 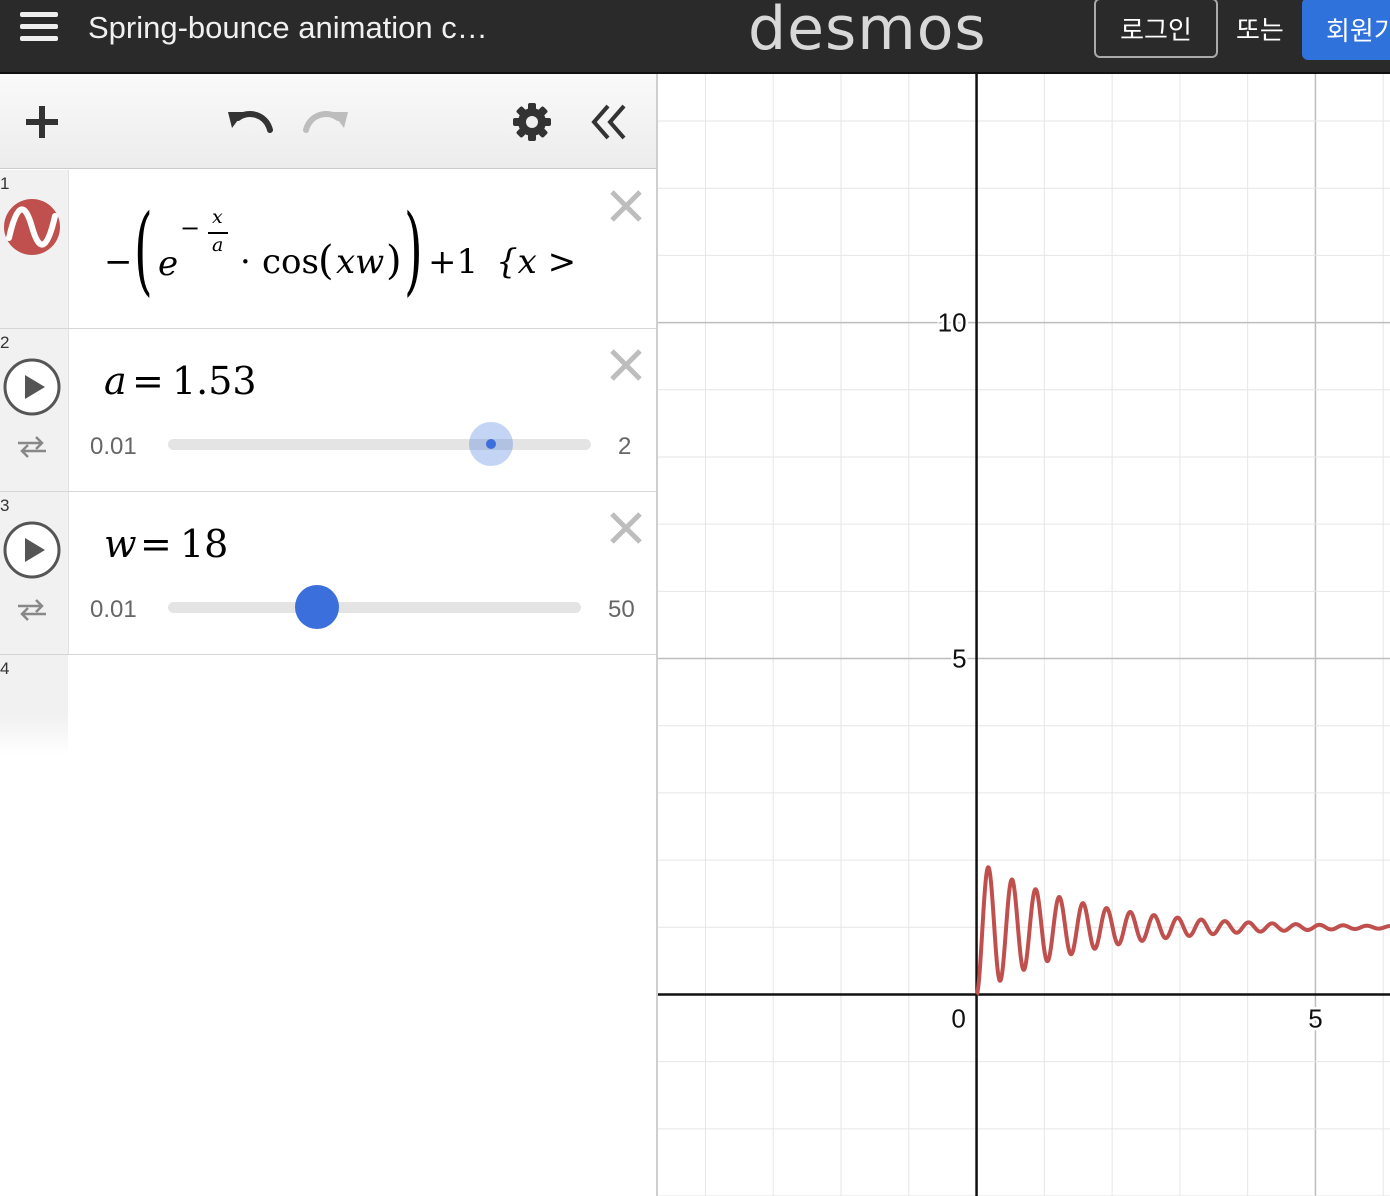 What do you see at coordinates (621, 610) in the screenshot?
I see `slider-max: 50` at bounding box center [621, 610].